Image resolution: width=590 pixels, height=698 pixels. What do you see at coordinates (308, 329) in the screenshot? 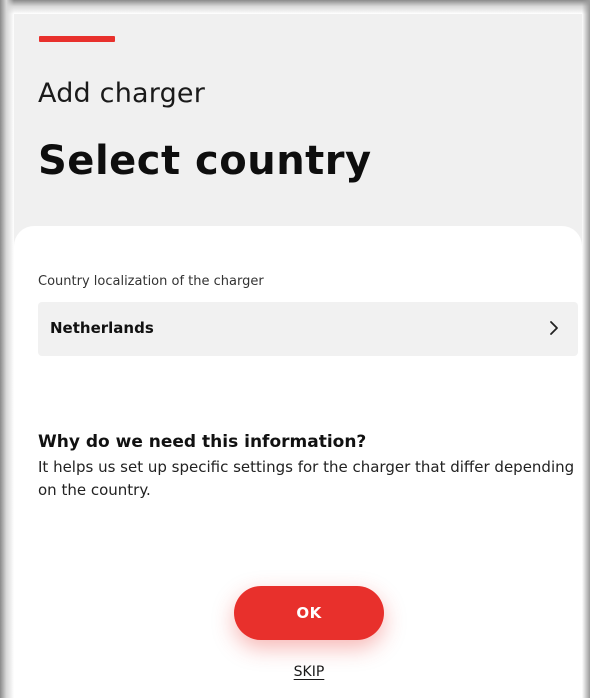
I see `country-select: Netherlands` at bounding box center [308, 329].